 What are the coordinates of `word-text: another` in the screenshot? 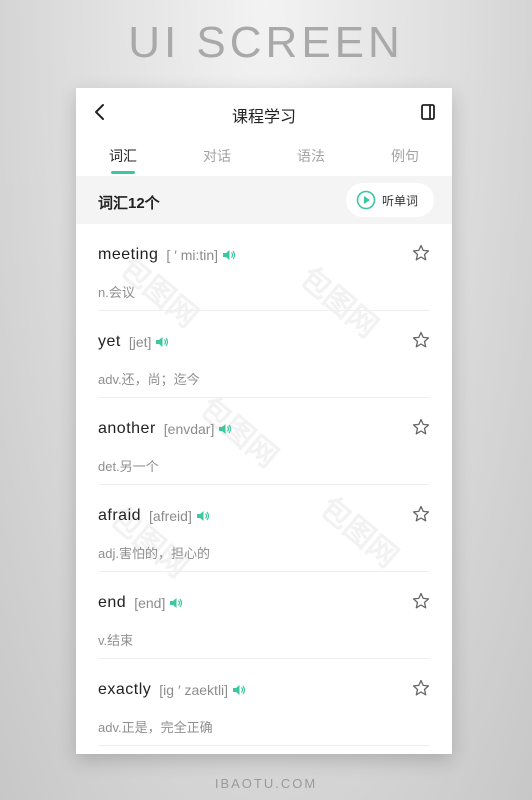 It's located at (127, 428).